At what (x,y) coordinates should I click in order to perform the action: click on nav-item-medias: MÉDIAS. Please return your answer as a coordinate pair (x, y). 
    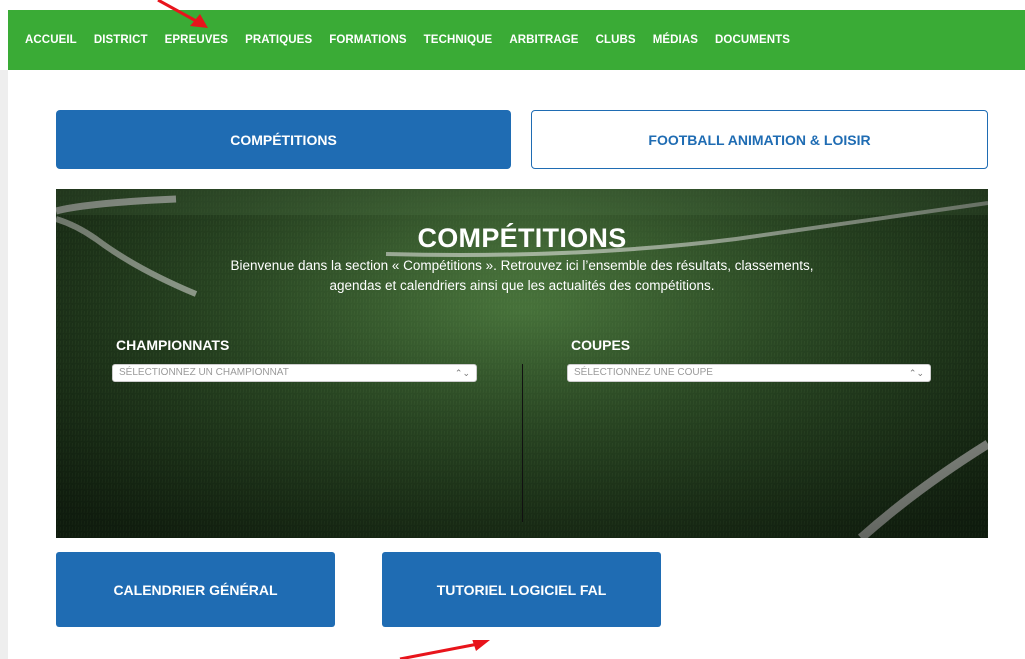
    Looking at the image, I should click on (675, 40).